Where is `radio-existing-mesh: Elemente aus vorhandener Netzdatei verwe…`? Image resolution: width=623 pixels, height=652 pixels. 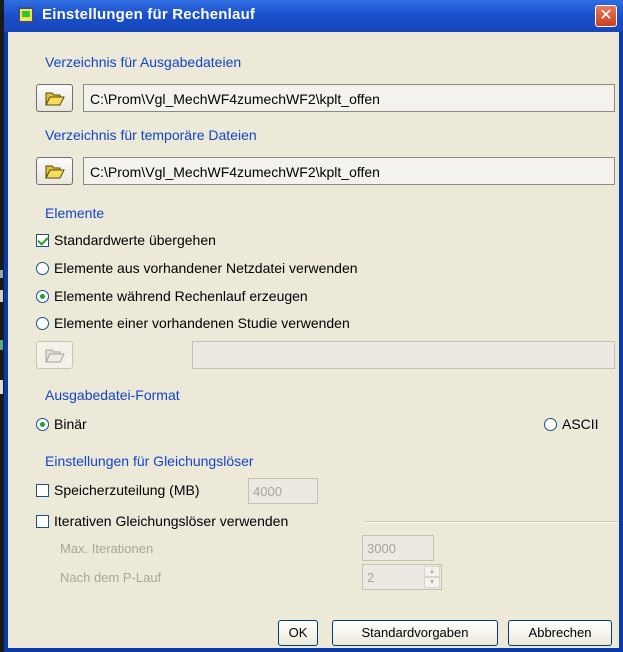 radio-existing-mesh: Elemente aus vorhandener Netzdatei verwe… is located at coordinates (197, 268).